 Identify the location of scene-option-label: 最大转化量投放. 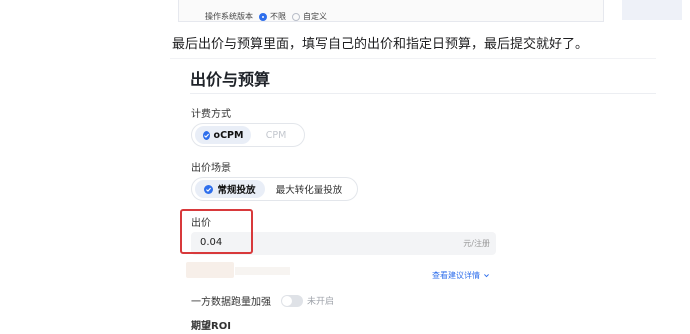
(309, 190).